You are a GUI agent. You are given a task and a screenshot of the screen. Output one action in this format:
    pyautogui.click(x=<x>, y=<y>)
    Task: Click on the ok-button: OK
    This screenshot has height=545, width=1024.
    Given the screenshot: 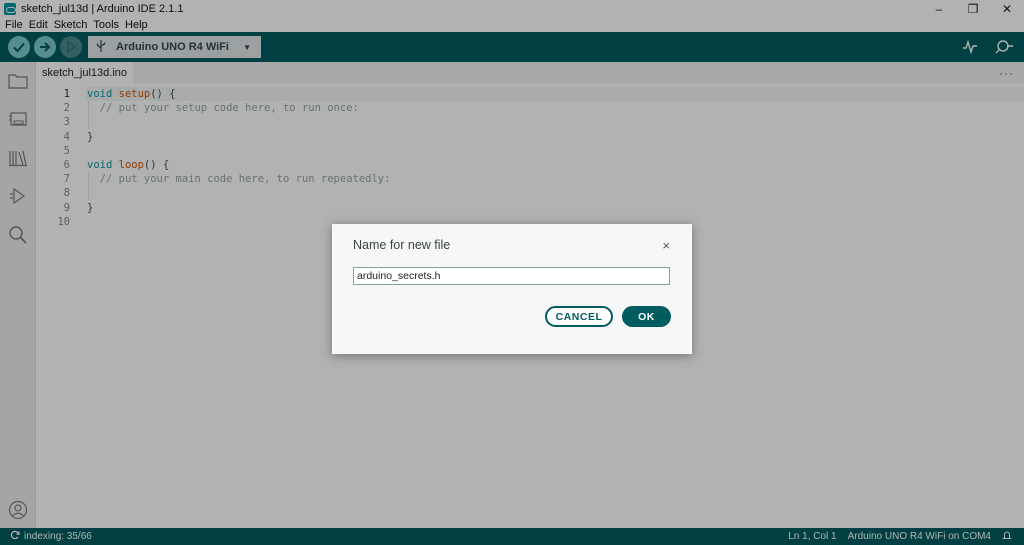 What is the action you would take?
    pyautogui.click(x=646, y=316)
    